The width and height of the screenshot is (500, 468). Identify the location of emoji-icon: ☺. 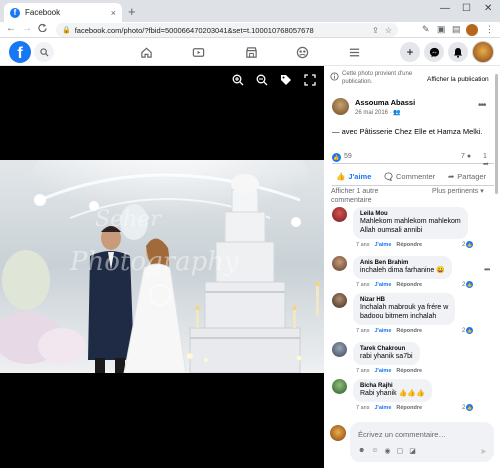
(374, 451).